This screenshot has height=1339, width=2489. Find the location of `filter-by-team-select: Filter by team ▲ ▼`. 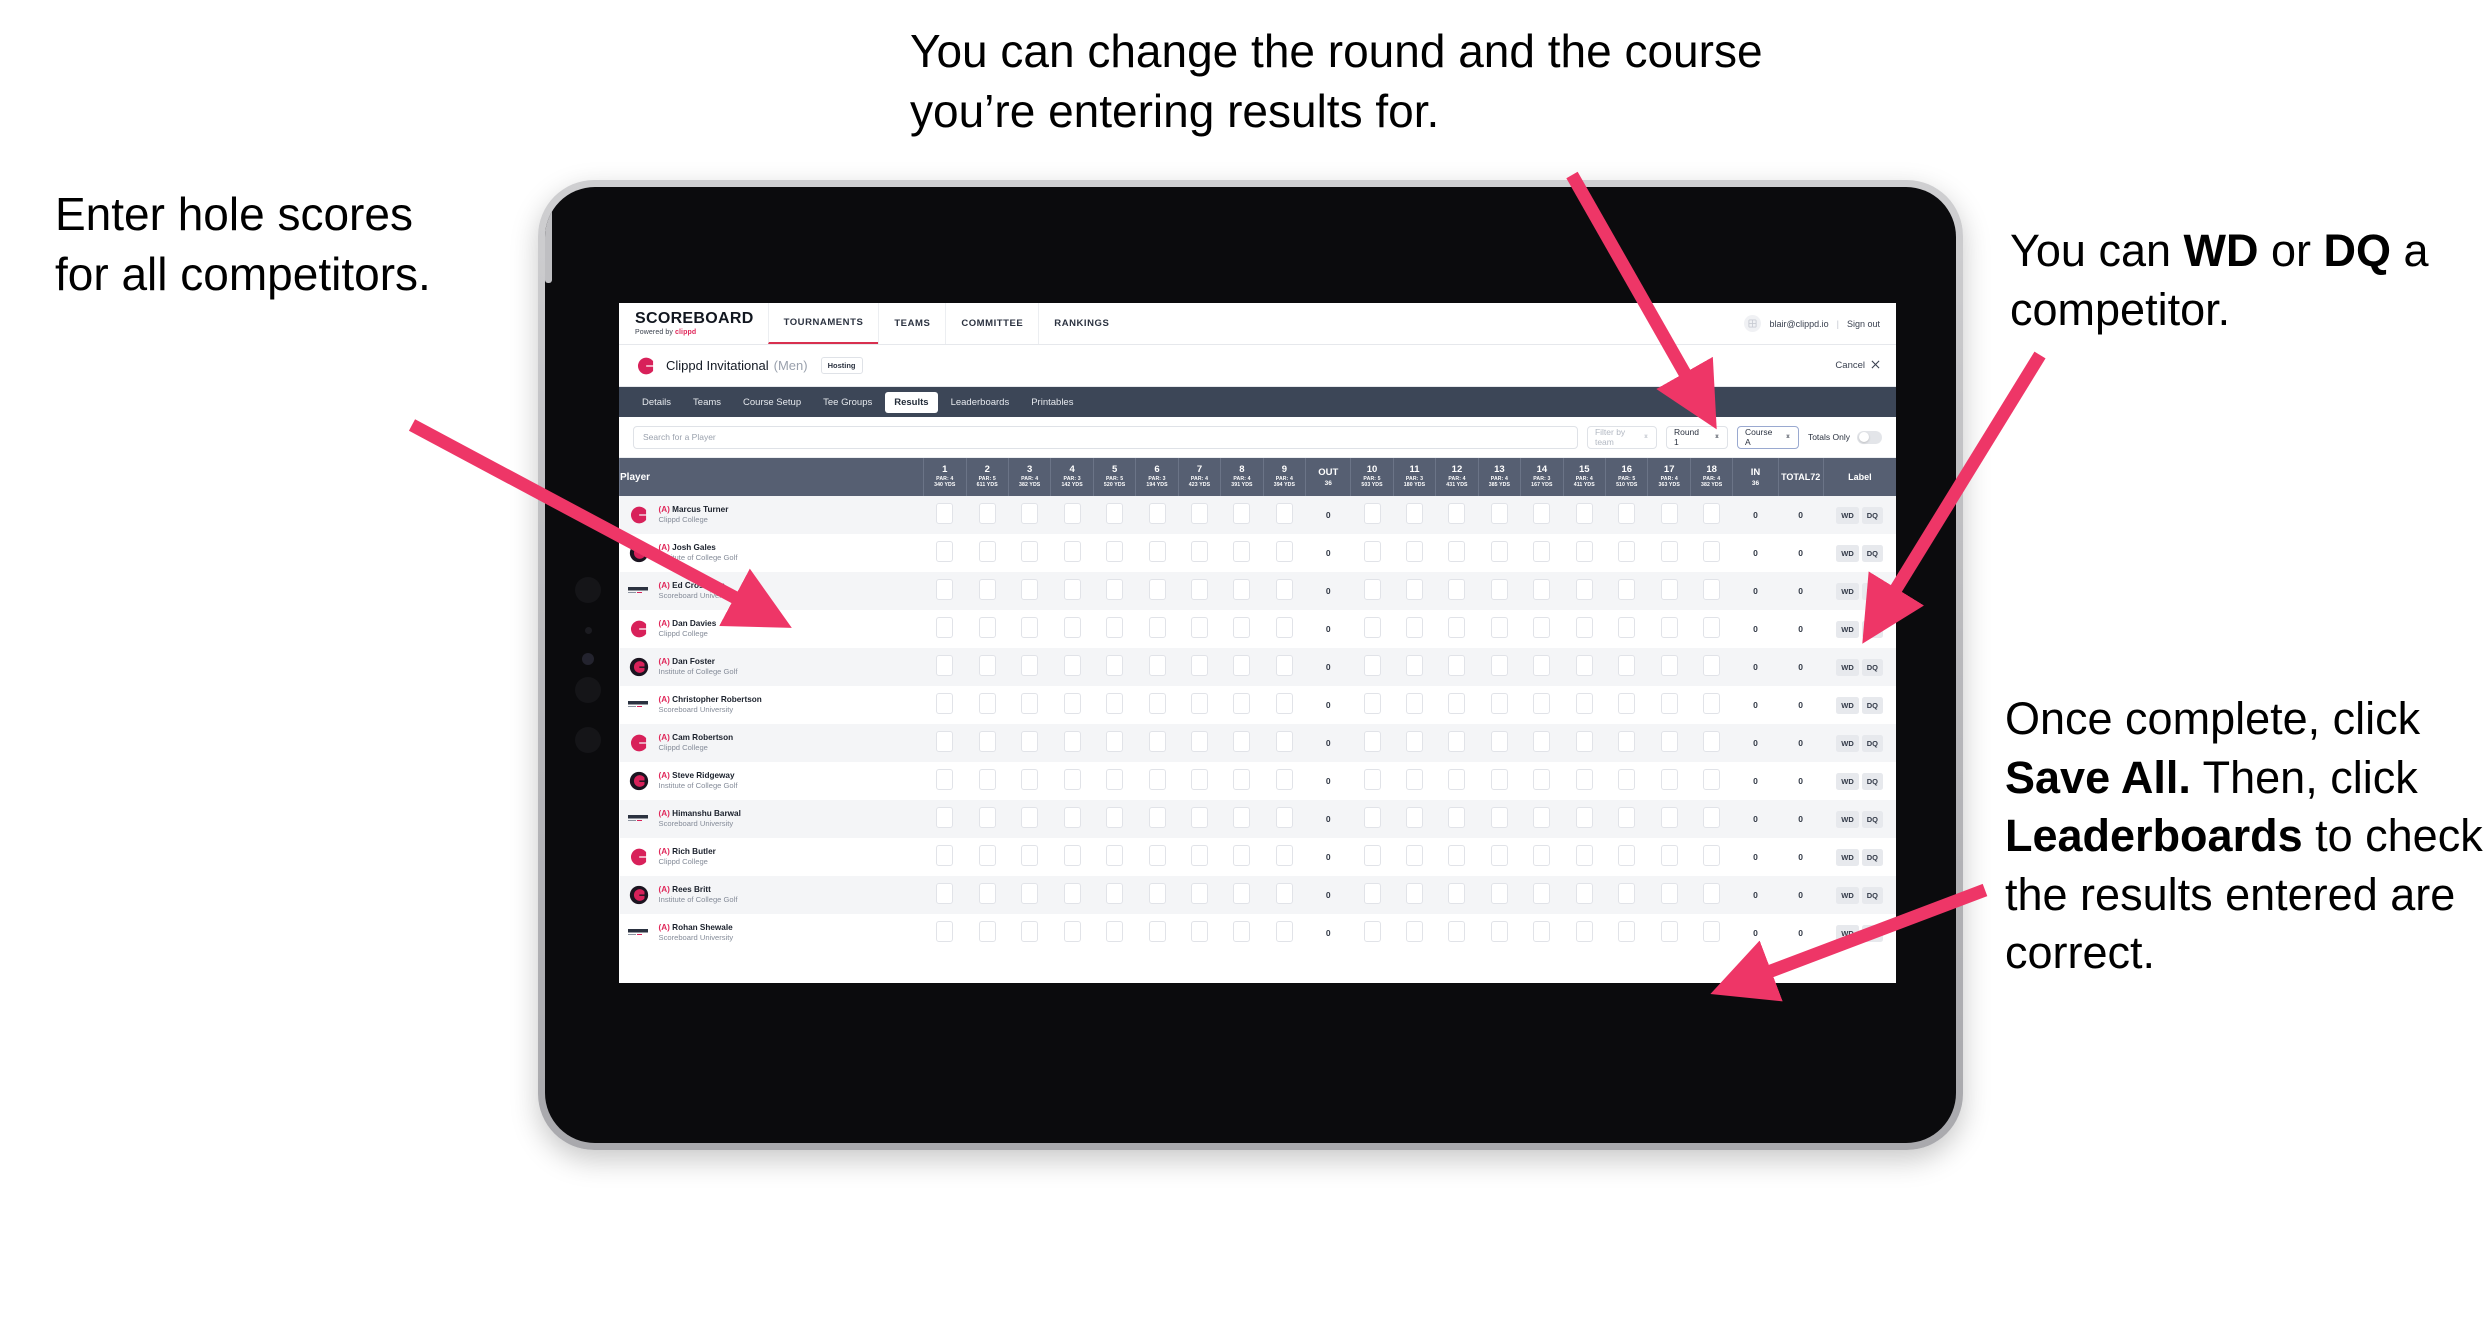

filter-by-team-select: Filter by team ▲ ▼ is located at coordinates (1621, 437).